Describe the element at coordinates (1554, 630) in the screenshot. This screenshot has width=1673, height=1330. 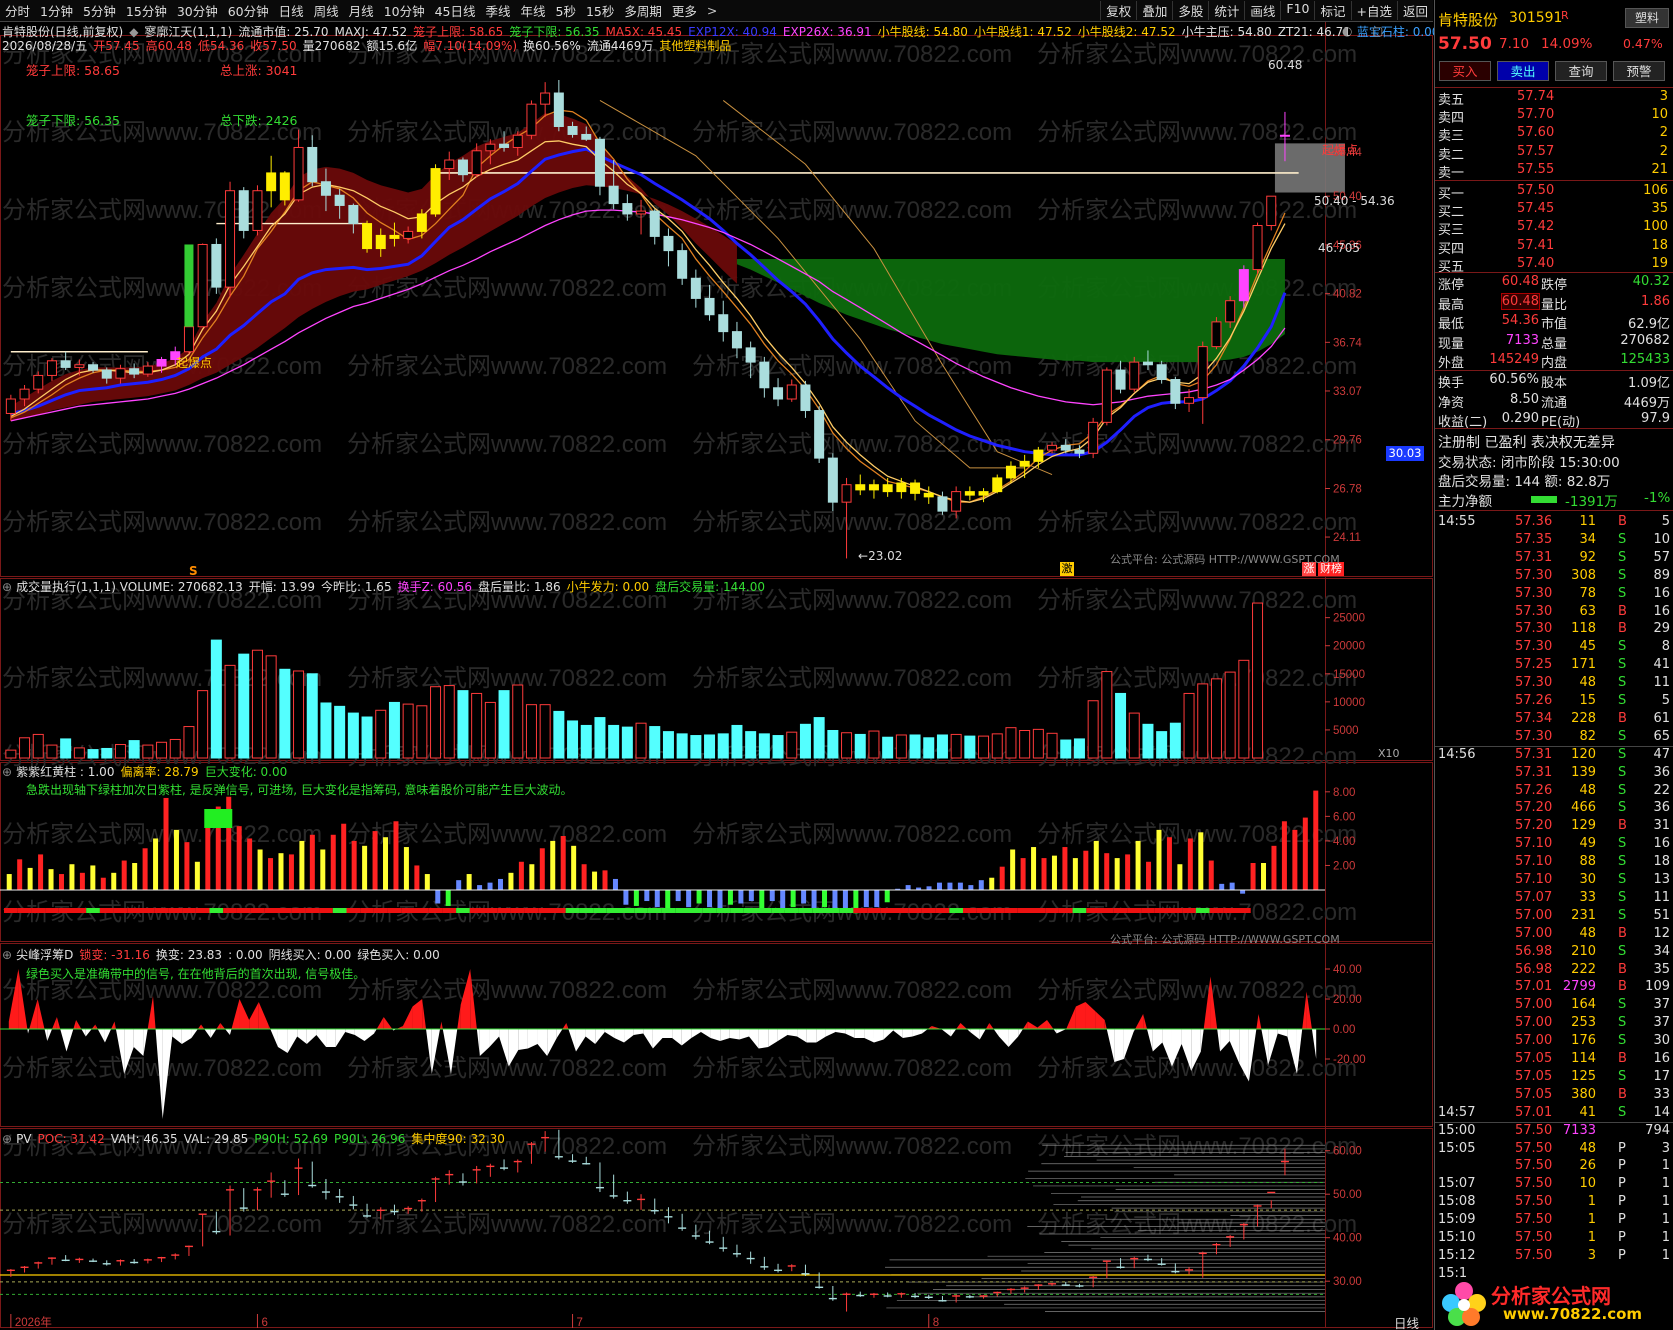
I see `tick-row: 57.30 118 B 29` at that location.